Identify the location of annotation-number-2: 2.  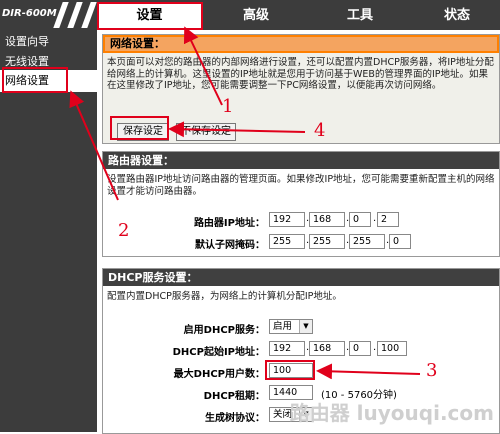
(124, 230).